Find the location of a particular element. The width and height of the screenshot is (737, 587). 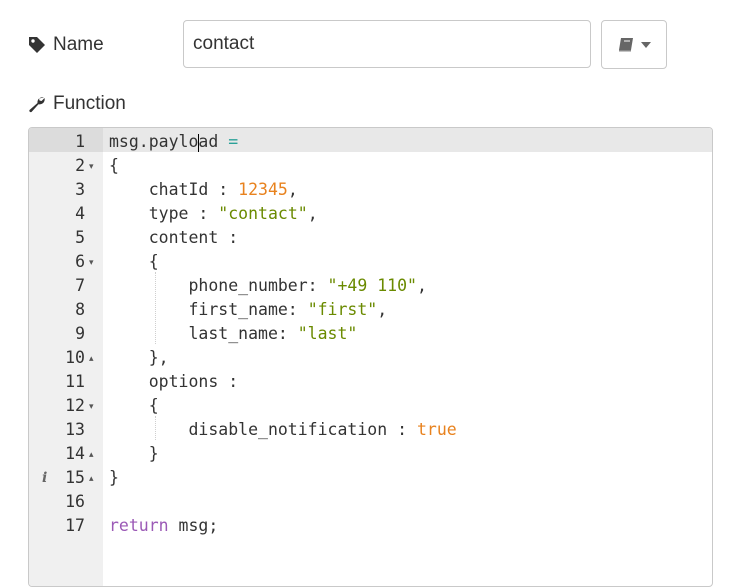

code-line: 6 ▾ { is located at coordinates (370, 262).